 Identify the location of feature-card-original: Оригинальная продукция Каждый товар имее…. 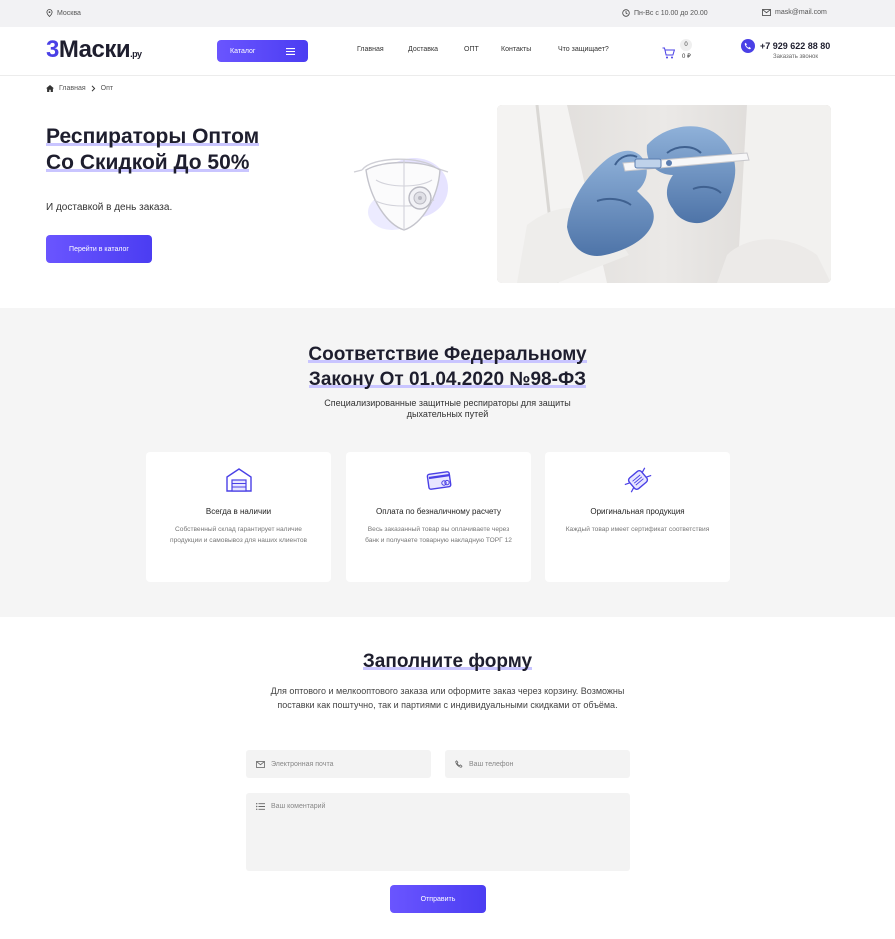
(637, 517).